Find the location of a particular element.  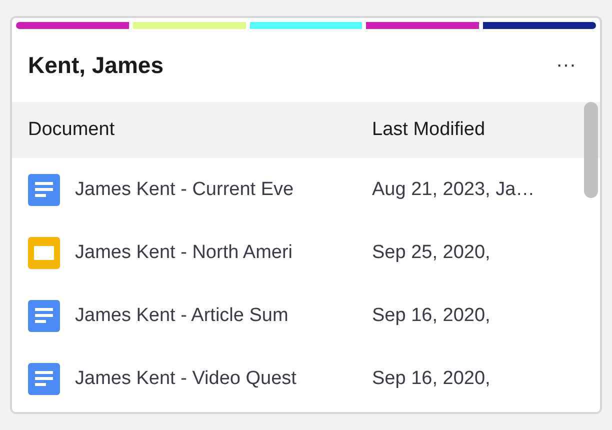

document-name: James Kent - Current Eve is located at coordinates (223, 189).